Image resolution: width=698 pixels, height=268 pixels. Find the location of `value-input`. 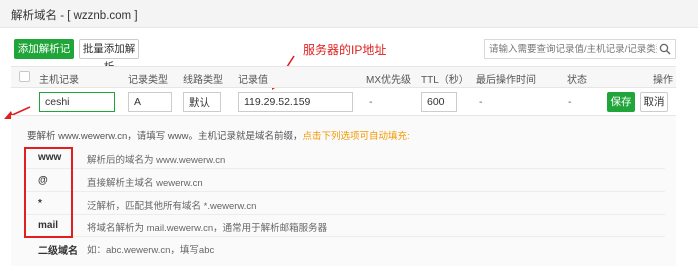

value-input is located at coordinates (295, 102).